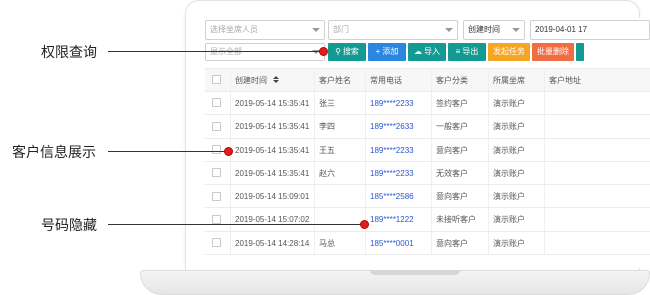 Image resolution: width=650 pixels, height=295 pixels. What do you see at coordinates (340, 173) in the screenshot?
I see `cell-name: 赵六` at bounding box center [340, 173].